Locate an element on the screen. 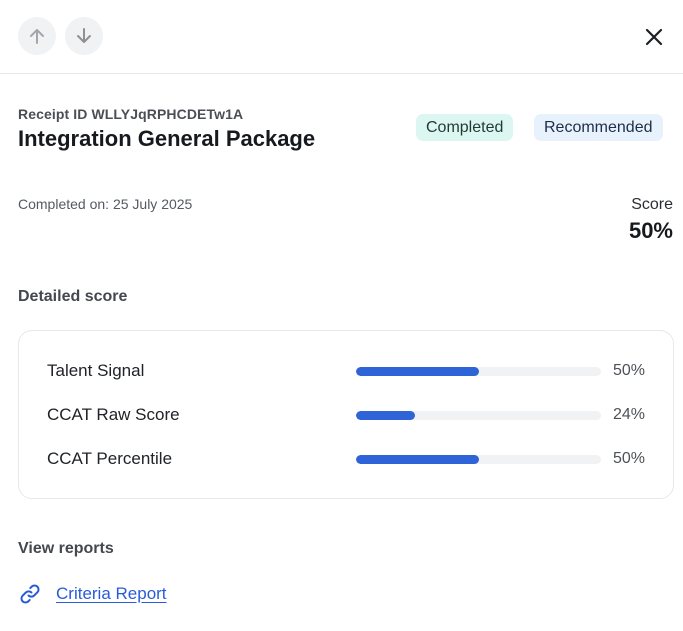 Image resolution: width=683 pixels, height=631 pixels. completed-date: Completed on: 25 July 2025 is located at coordinates (105, 204).